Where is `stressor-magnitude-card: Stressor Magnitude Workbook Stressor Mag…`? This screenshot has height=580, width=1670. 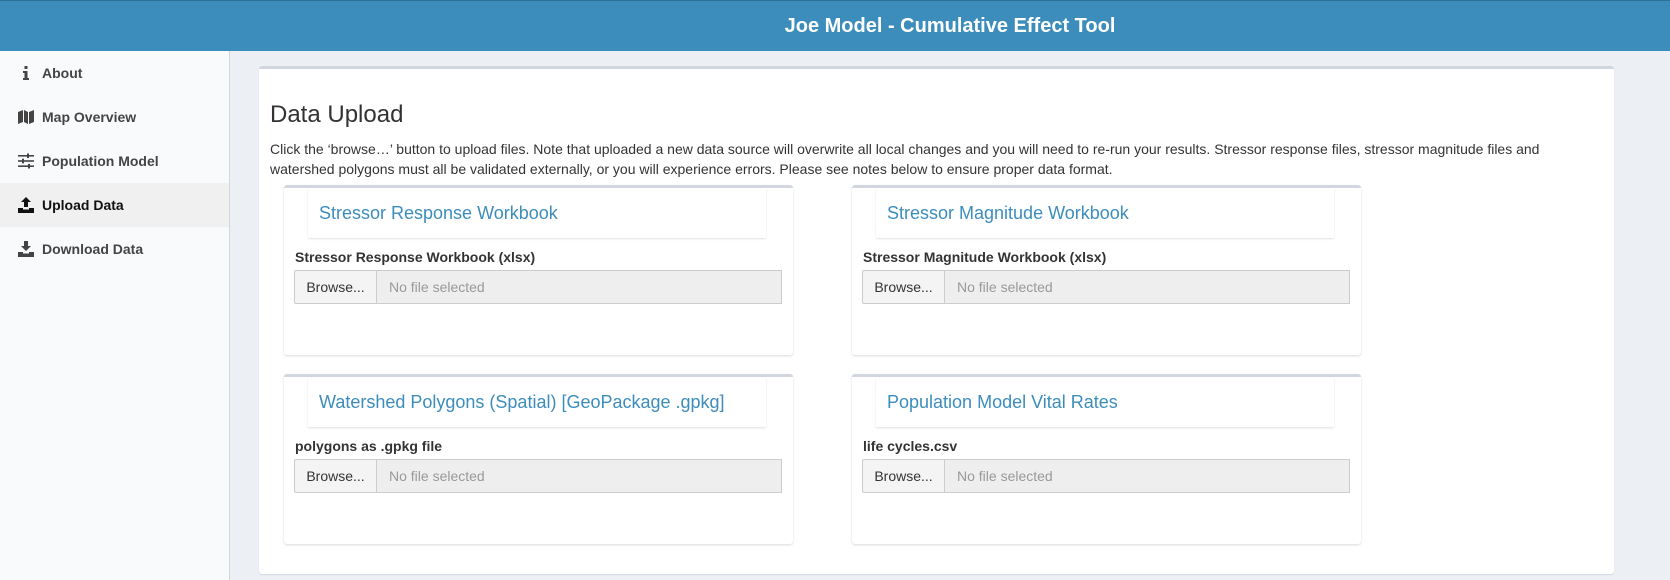 stressor-magnitude-card: Stressor Magnitude Workbook Stressor Mag… is located at coordinates (1106, 270).